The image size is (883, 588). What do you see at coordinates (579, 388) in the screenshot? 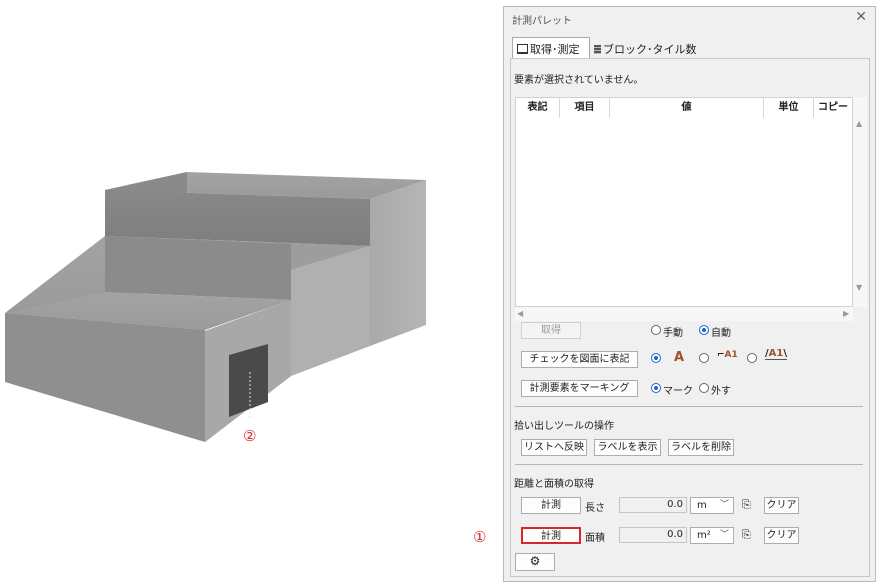
I see `mark-elements-button: 計測要素をマーキング` at bounding box center [579, 388].